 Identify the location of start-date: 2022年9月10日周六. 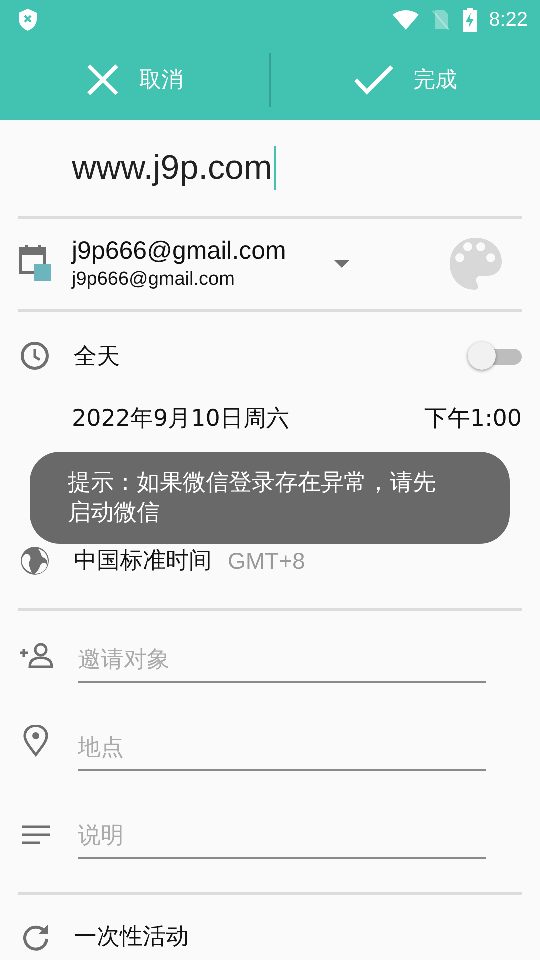
(181, 418).